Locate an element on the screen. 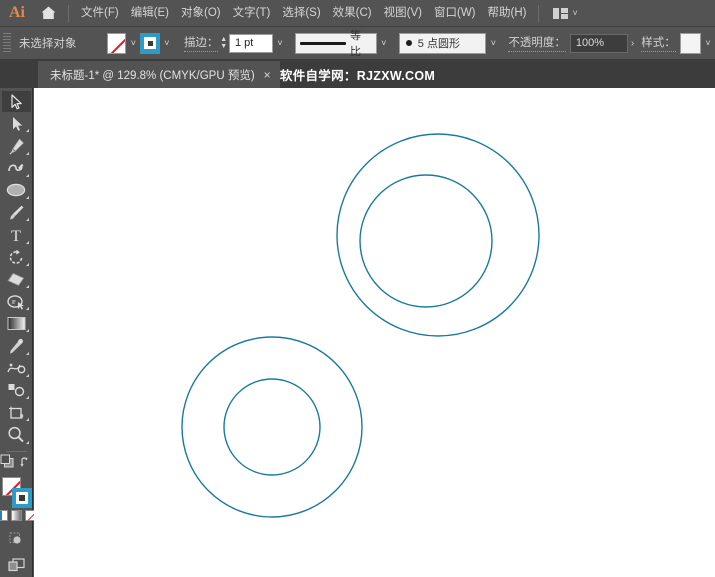 Image resolution: width=715 pixels, height=577 pixels. inner-circle-top is located at coordinates (426, 241).